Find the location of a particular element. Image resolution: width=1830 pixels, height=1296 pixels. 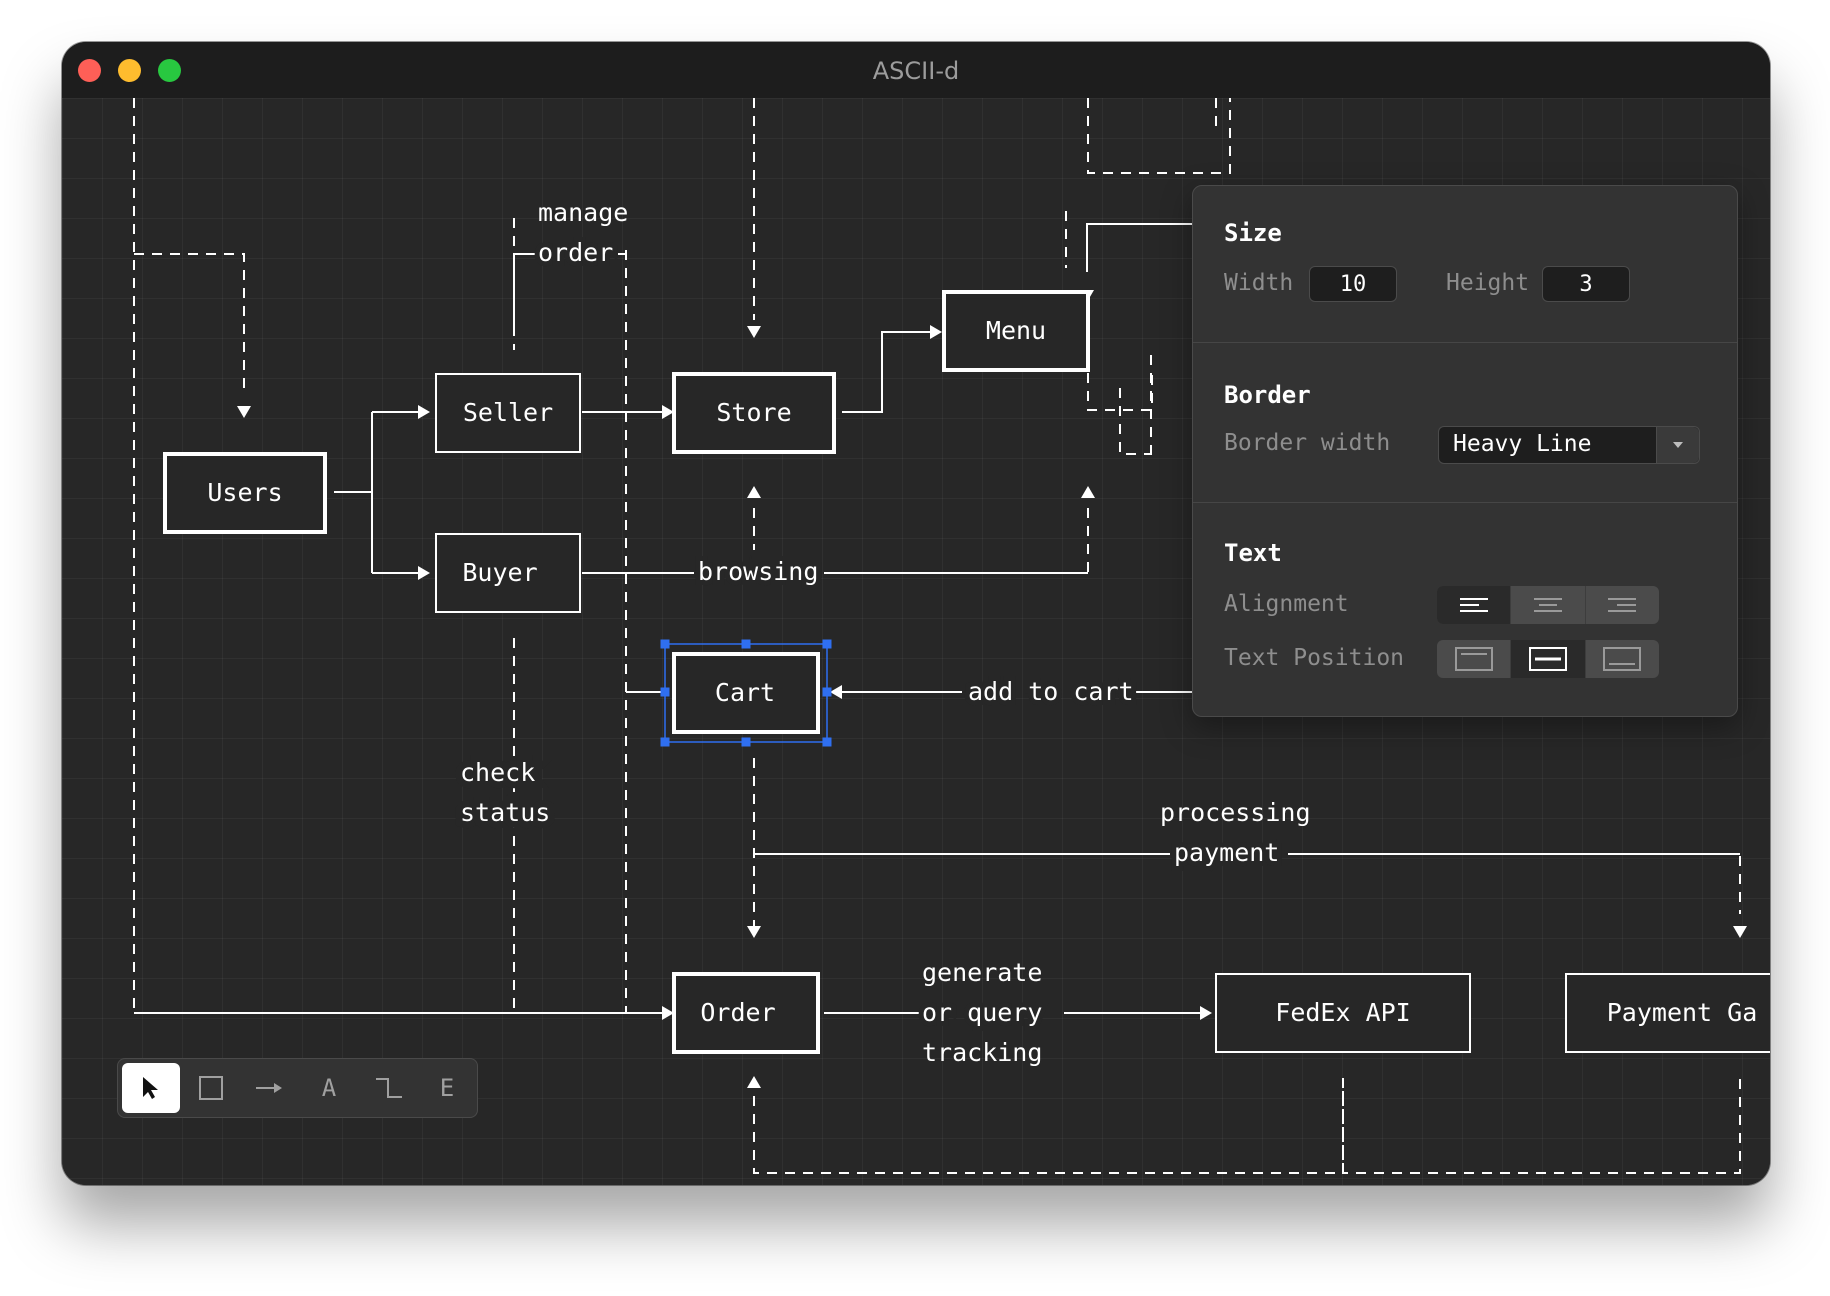

arrow-tool-button is located at coordinates (269, 1088).